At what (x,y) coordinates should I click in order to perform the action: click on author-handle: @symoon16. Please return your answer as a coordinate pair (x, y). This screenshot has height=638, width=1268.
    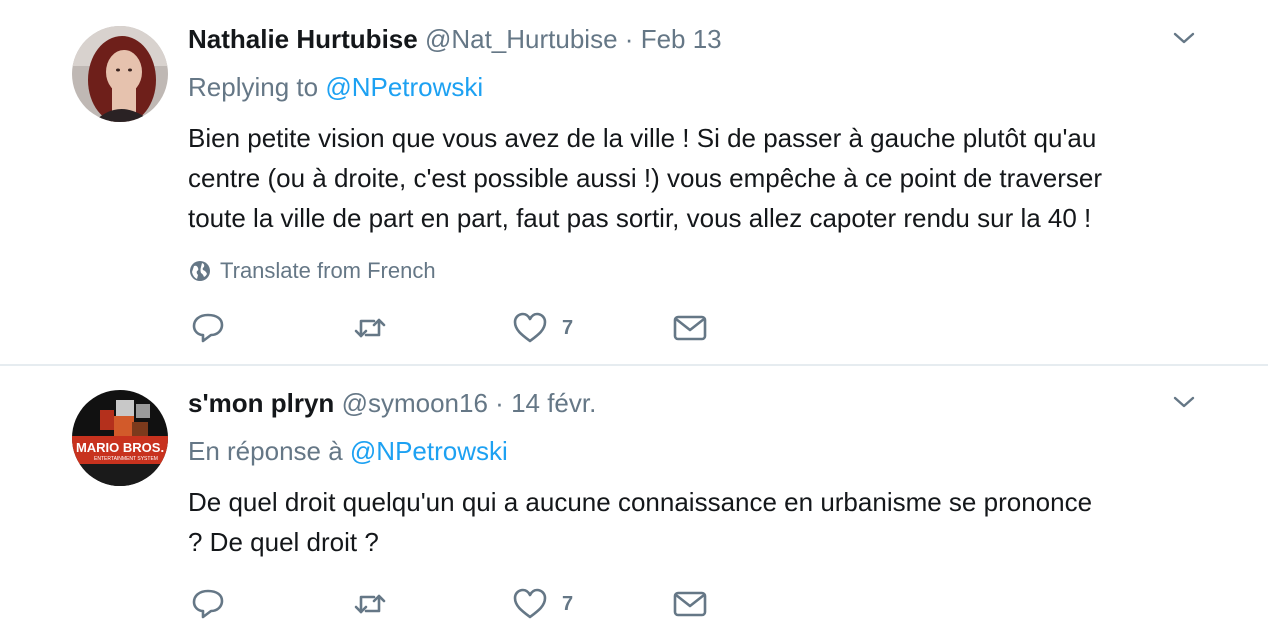
    Looking at the image, I should click on (415, 403).